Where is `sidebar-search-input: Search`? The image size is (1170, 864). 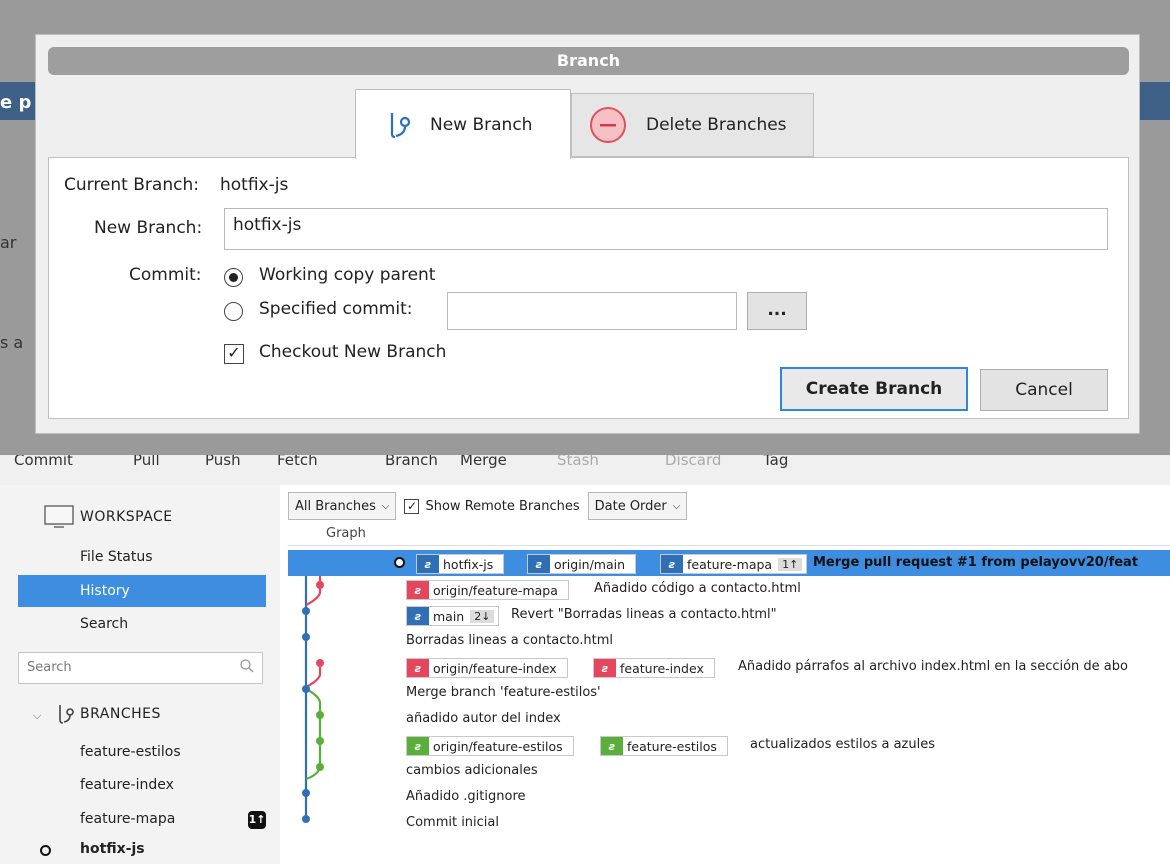
sidebar-search-input: Search is located at coordinates (140, 668).